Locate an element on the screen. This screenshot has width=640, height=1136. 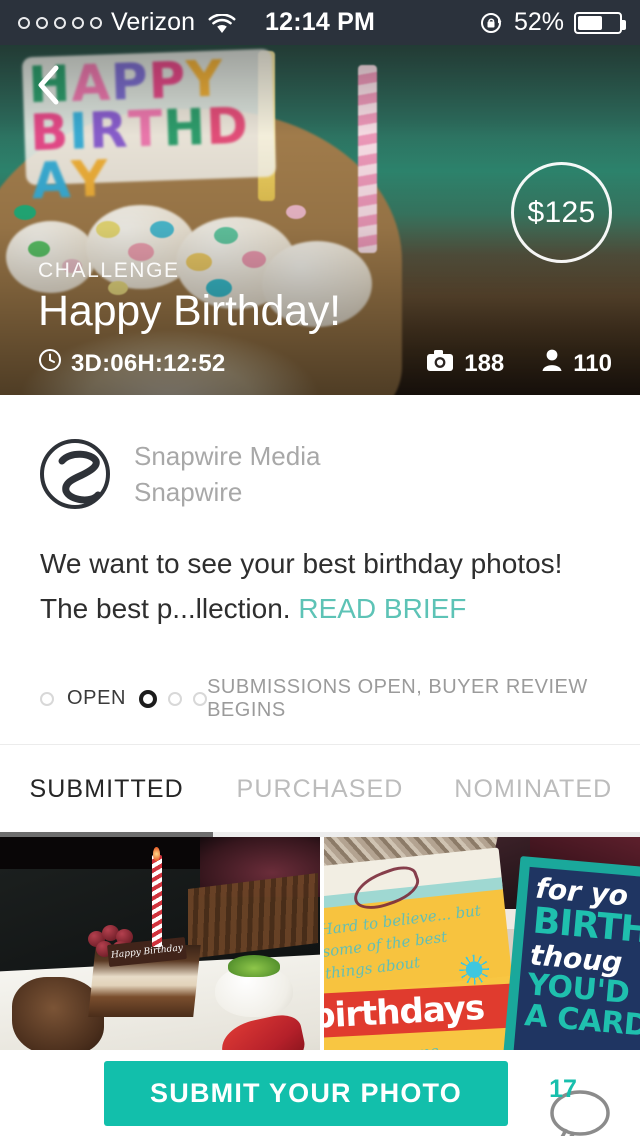
chevron-left-icon is located at coordinates (48, 87).